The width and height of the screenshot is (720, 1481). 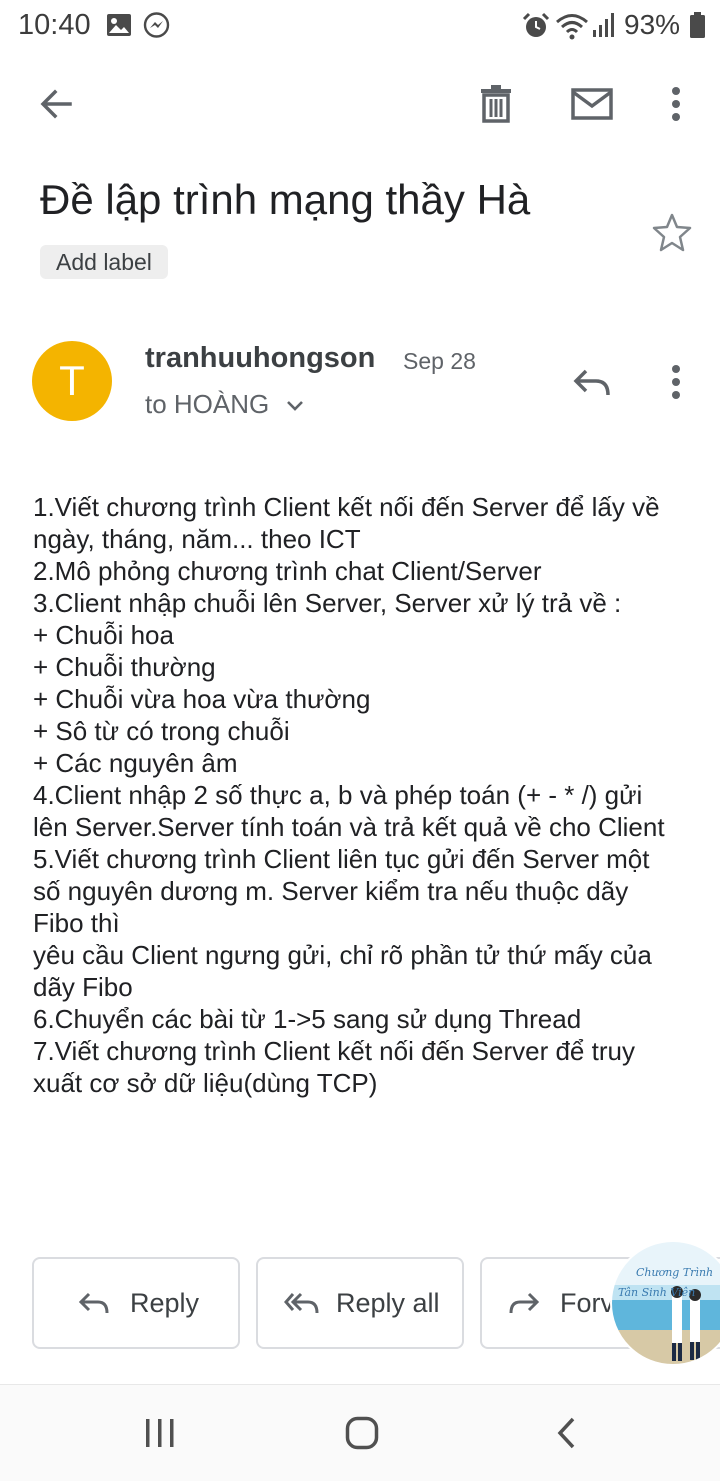 What do you see at coordinates (103, 635) in the screenshot?
I see `body-line: + Chuỗi hoa` at bounding box center [103, 635].